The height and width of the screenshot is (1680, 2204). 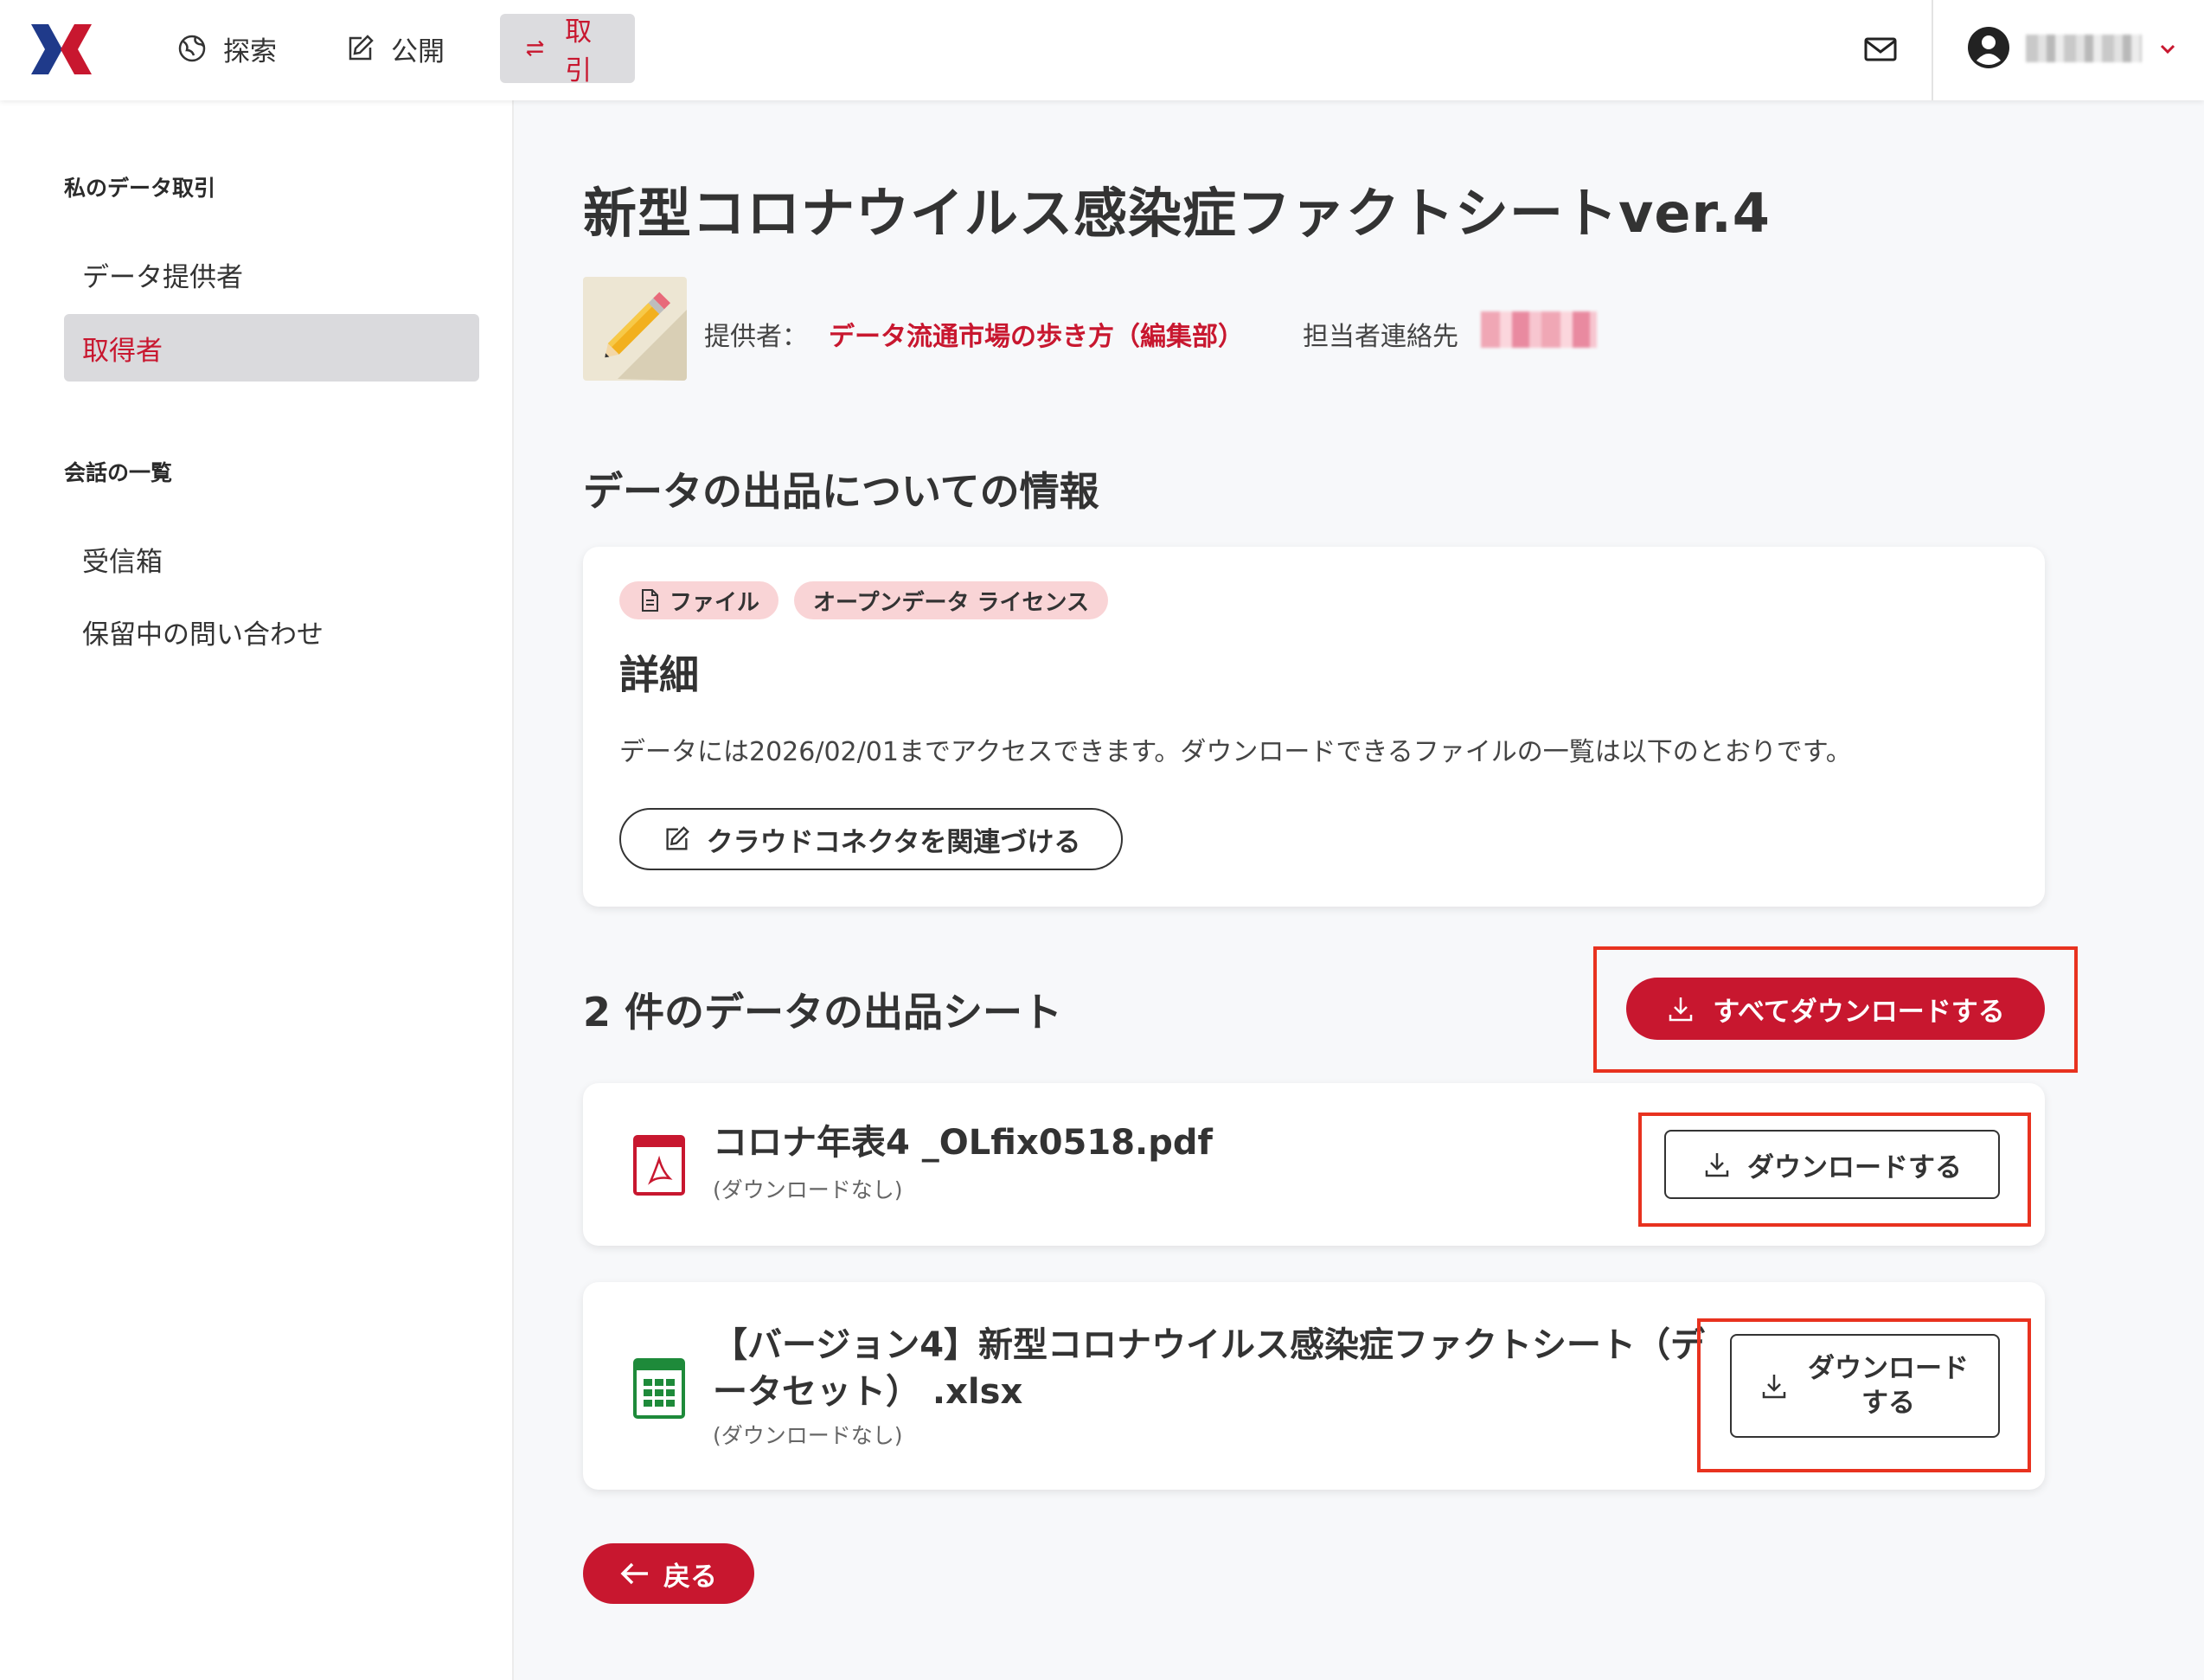 What do you see at coordinates (162, 277) in the screenshot?
I see `sidebar-item-label: データ提供者` at bounding box center [162, 277].